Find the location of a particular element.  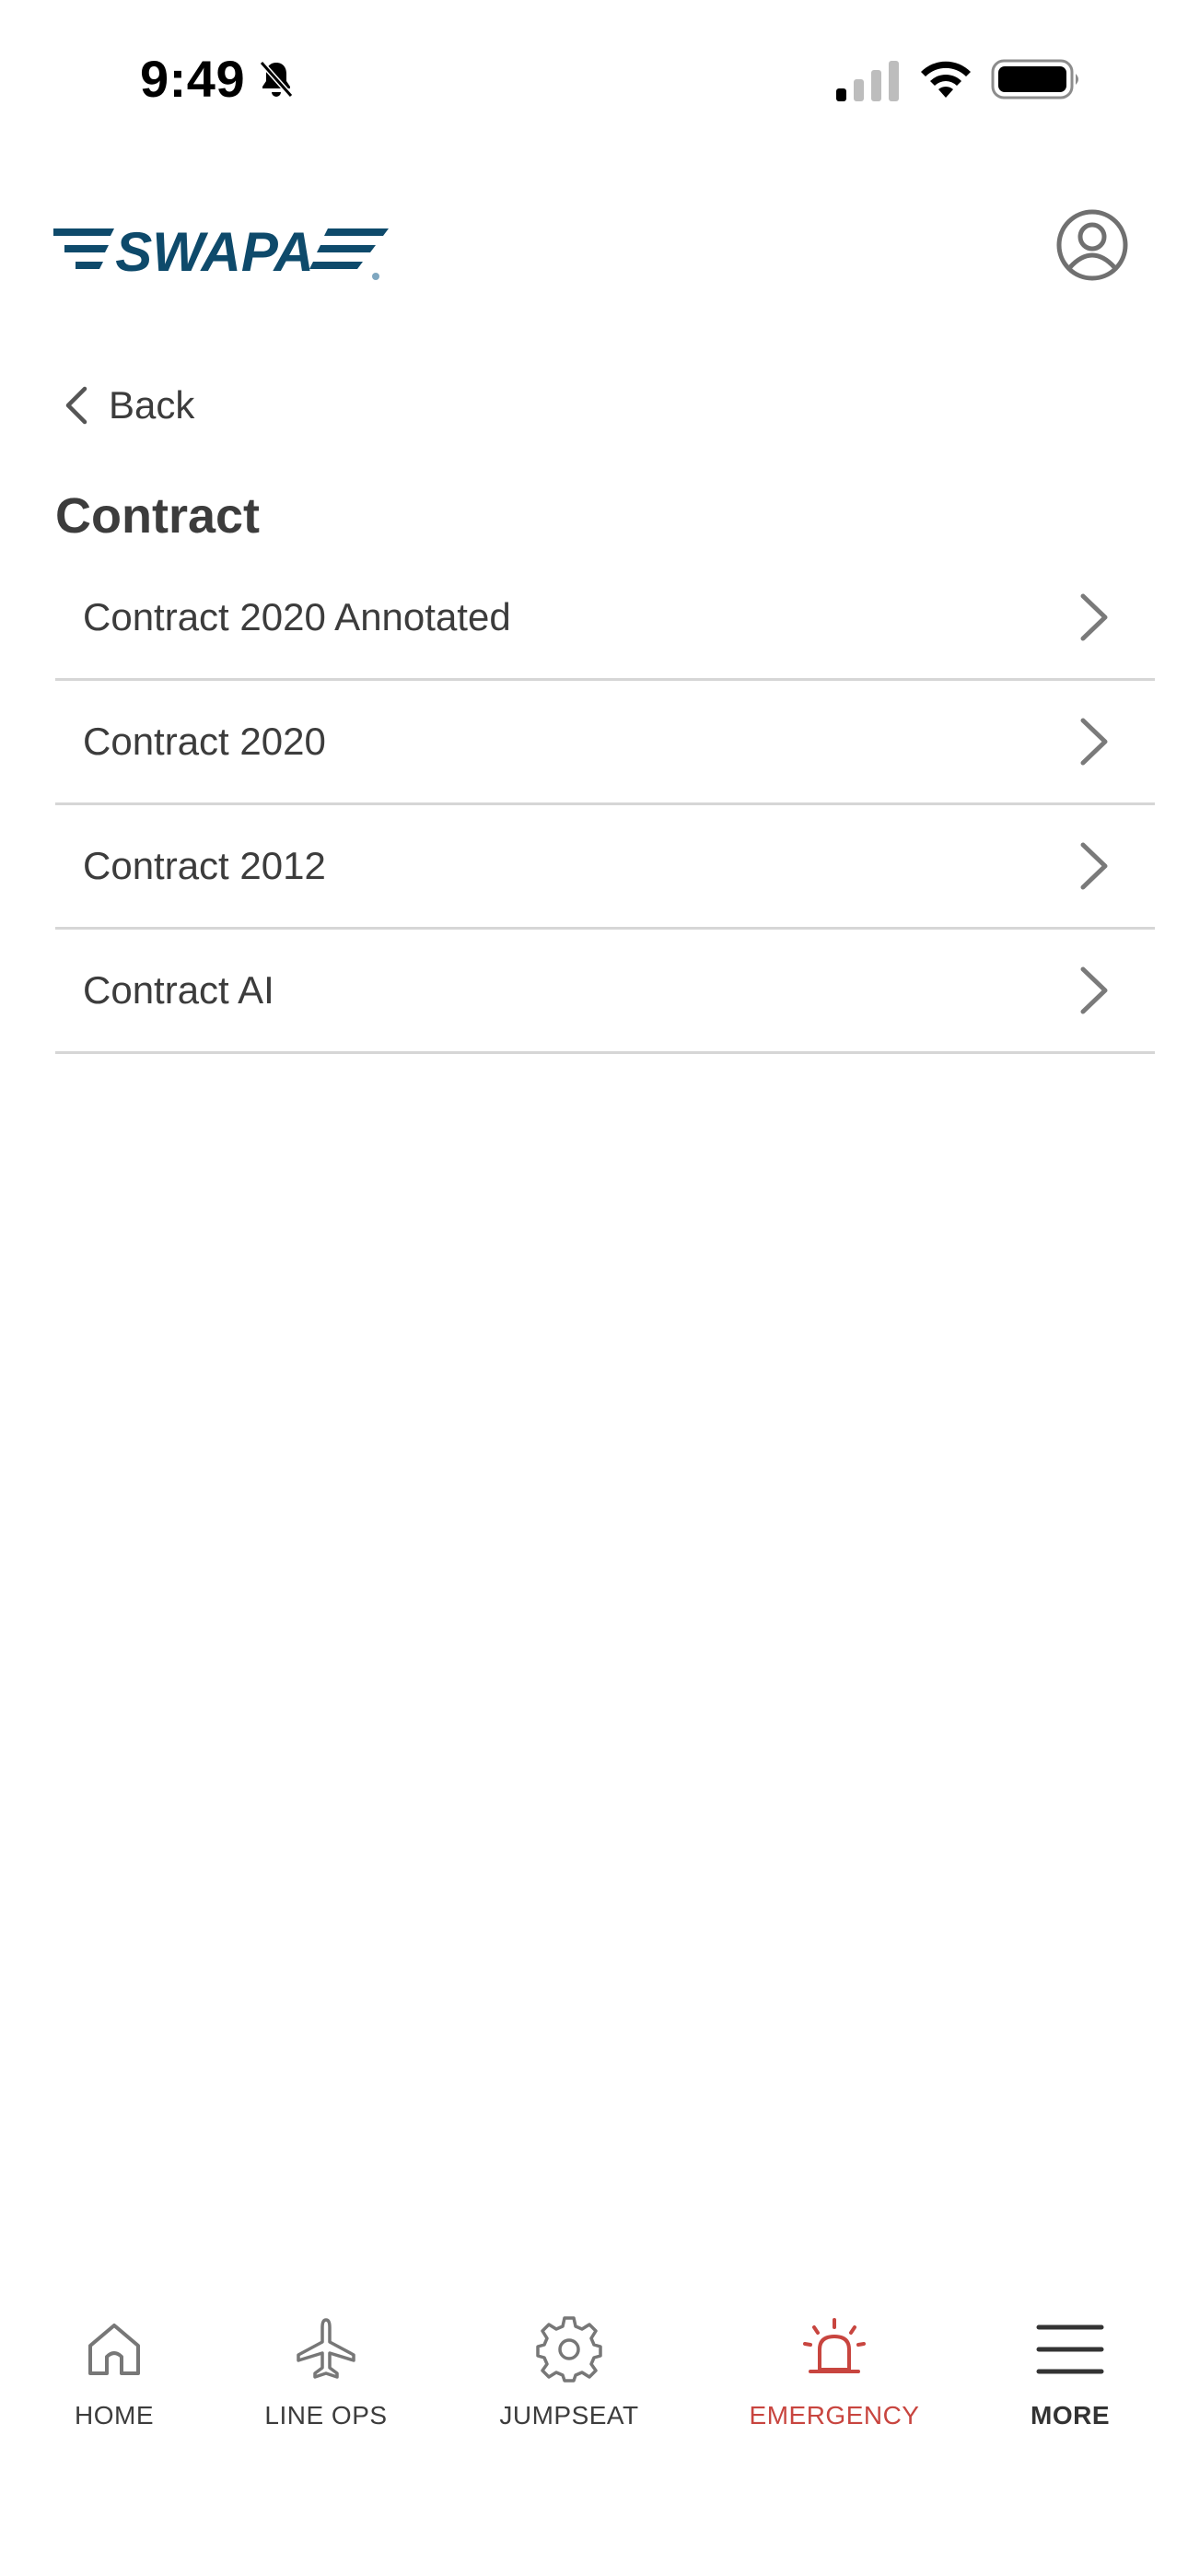

back-button: Back is located at coordinates (129, 405).